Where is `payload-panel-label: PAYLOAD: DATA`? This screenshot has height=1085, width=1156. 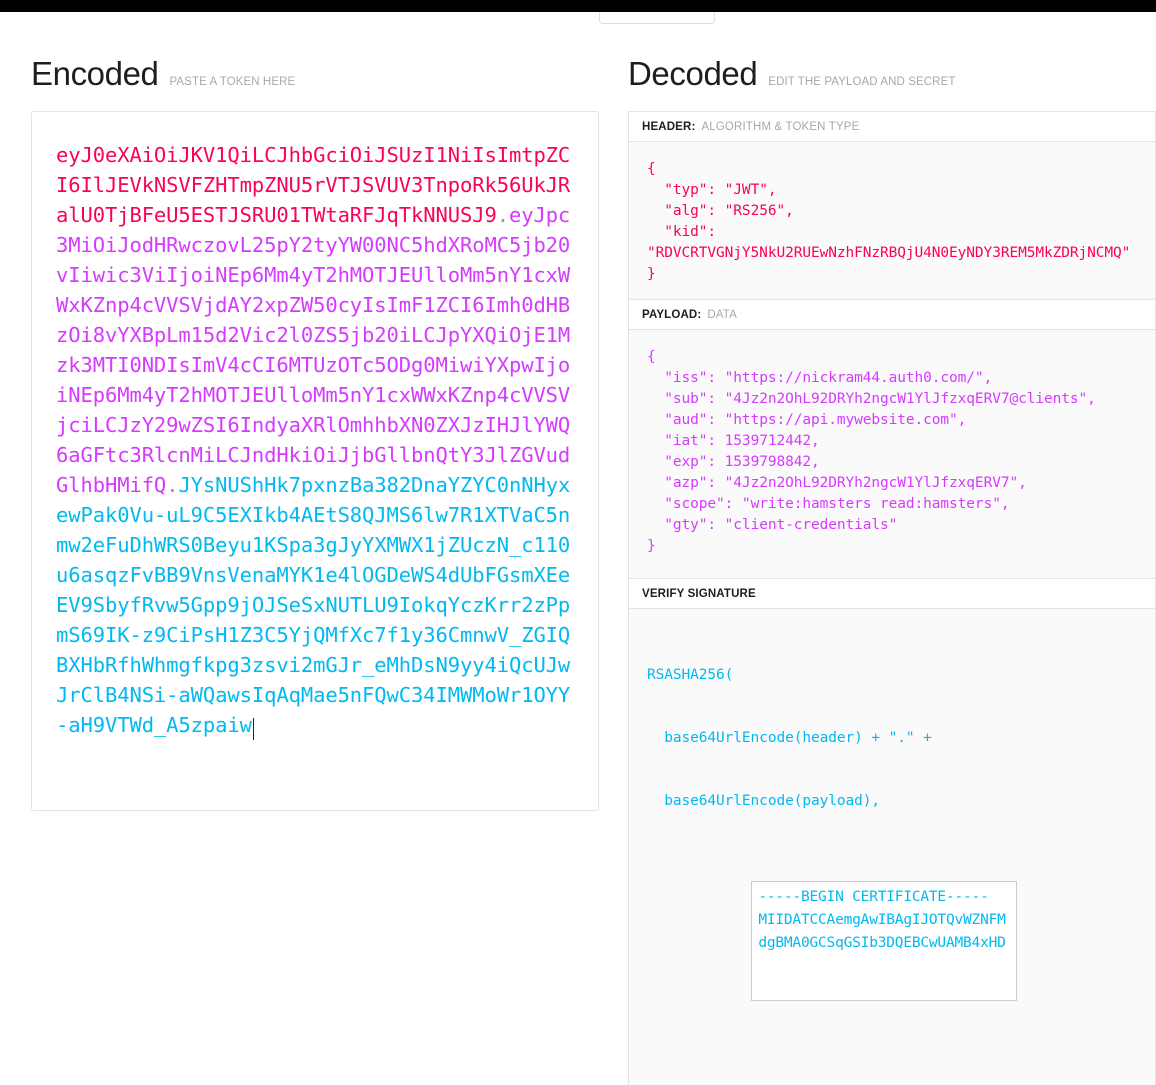
payload-panel-label: PAYLOAD: DATA is located at coordinates (892, 315).